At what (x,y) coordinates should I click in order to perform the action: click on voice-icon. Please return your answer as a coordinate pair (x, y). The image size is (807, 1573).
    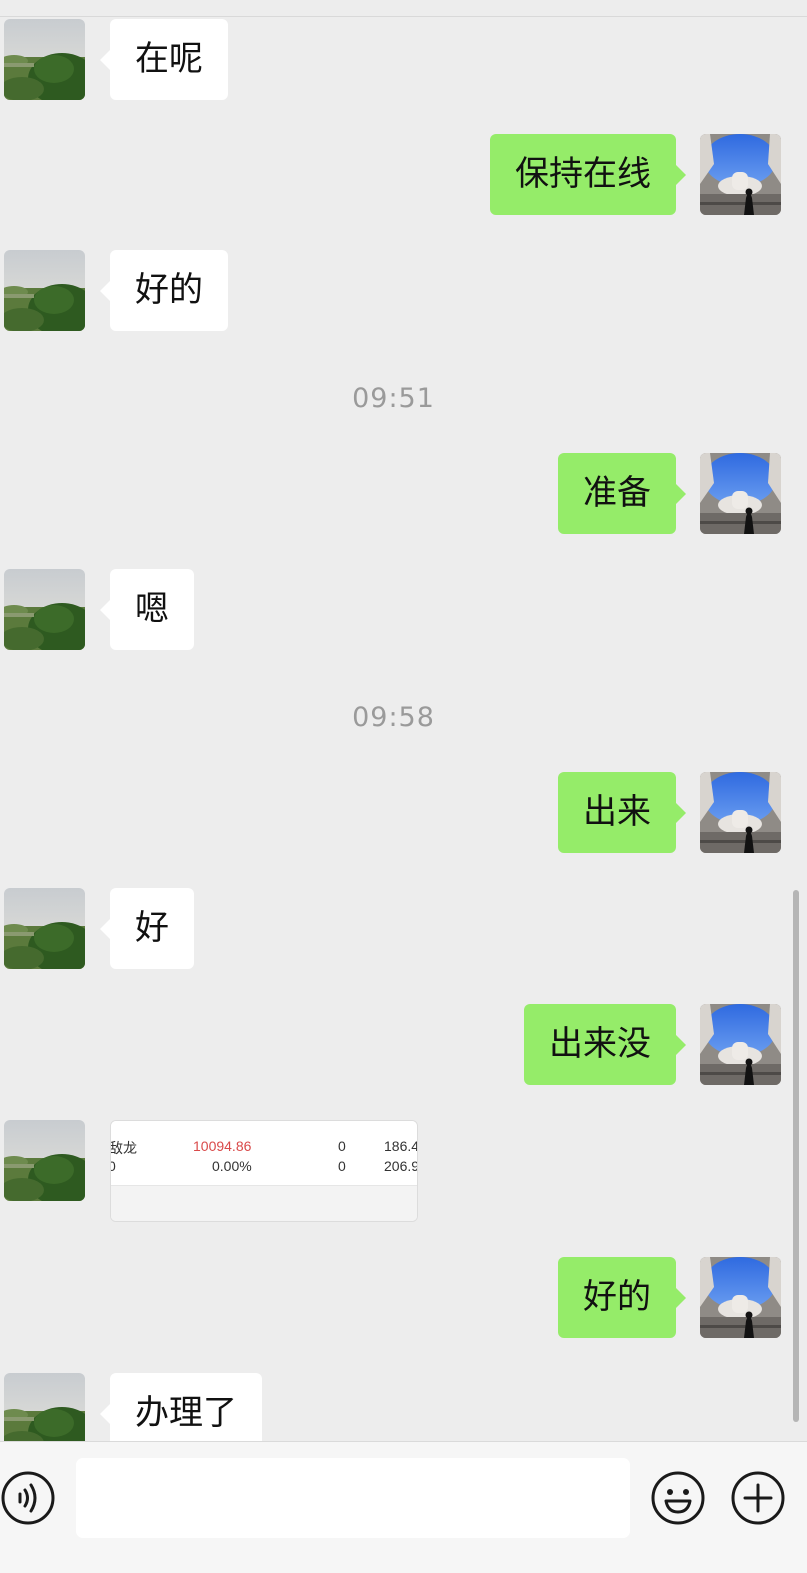
    Looking at the image, I should click on (28, 1498).